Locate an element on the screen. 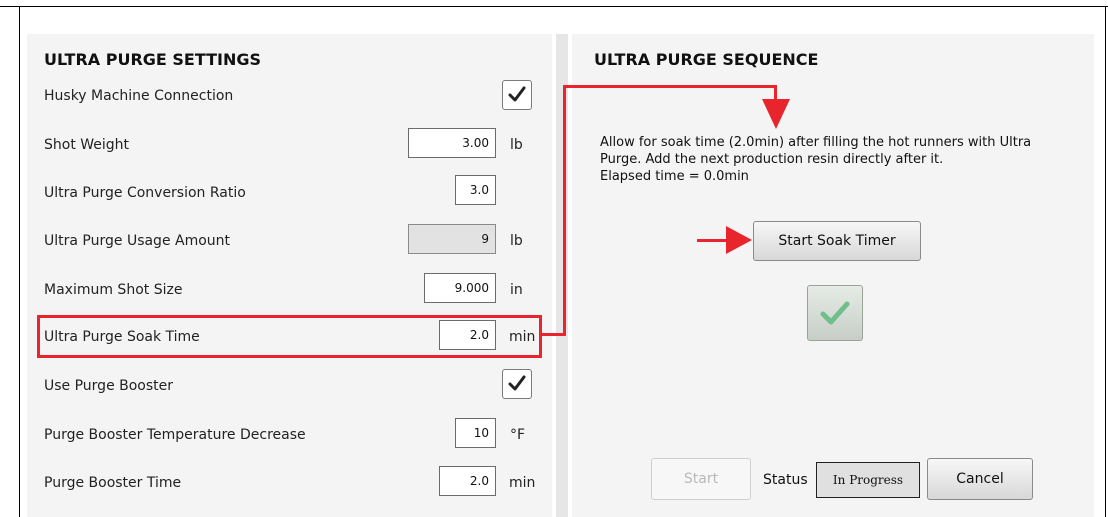  soak-complete-indicator is located at coordinates (835, 313).